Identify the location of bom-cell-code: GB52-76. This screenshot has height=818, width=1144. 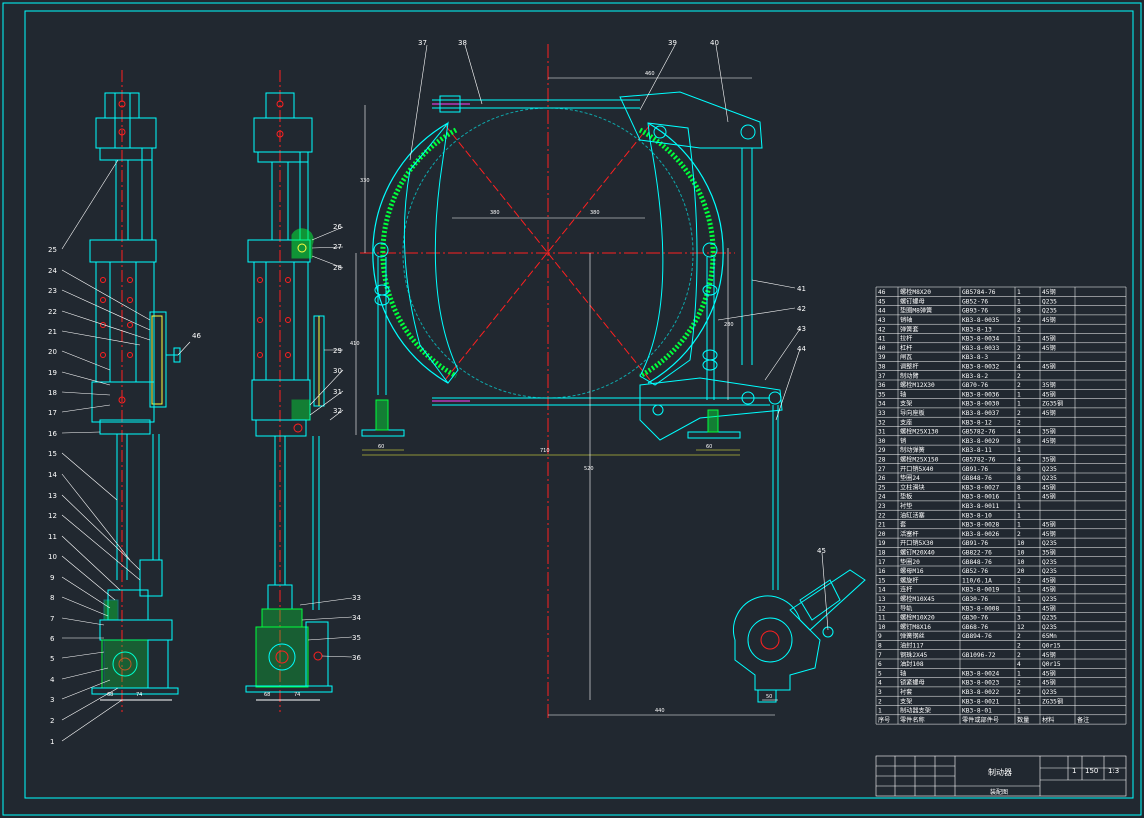
(975, 571).